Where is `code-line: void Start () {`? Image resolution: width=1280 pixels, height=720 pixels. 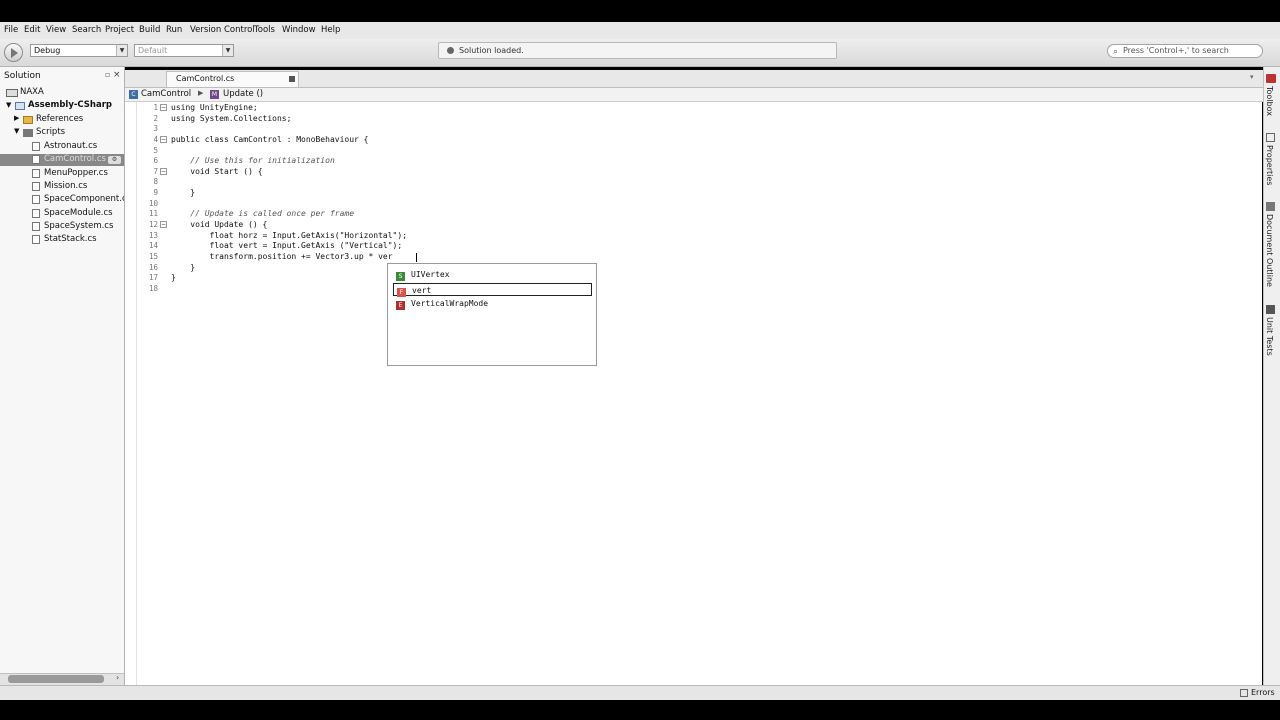
code-line: void Start () { is located at coordinates (217, 171).